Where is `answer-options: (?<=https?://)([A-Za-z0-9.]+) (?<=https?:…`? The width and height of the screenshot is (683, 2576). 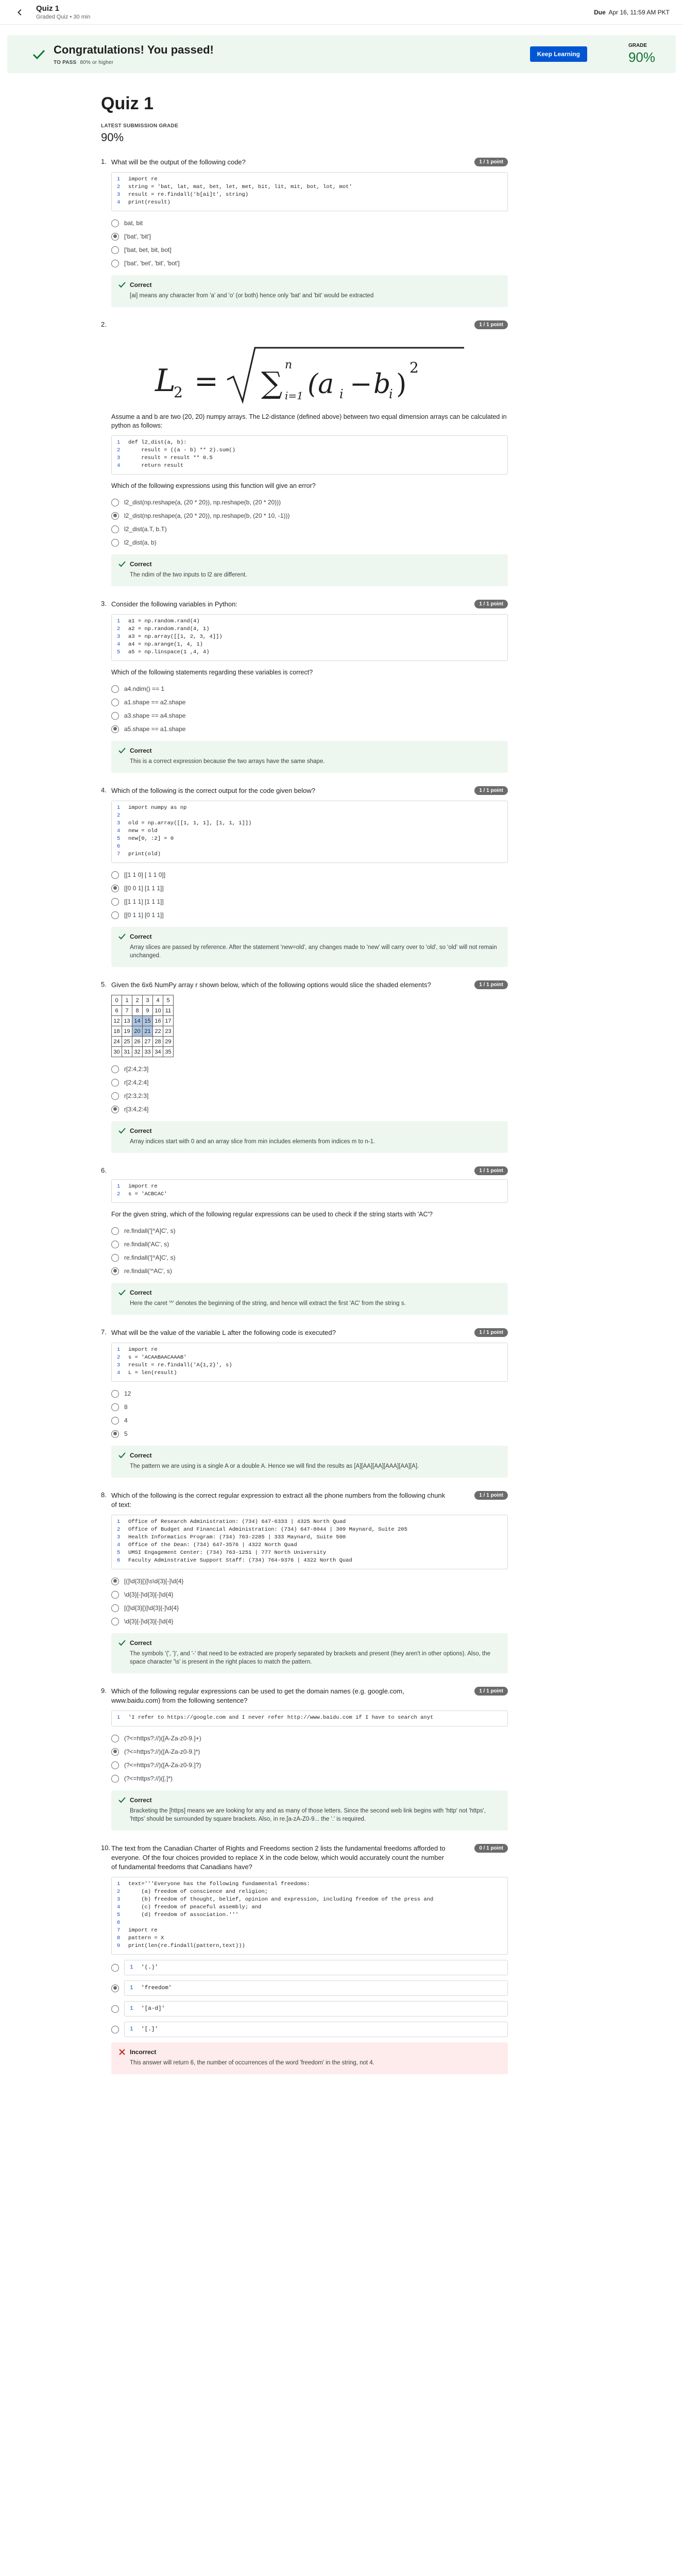 answer-options: (?<=https?://)([A-Za-z0-9.]+) (?<=https?:… is located at coordinates (309, 1758).